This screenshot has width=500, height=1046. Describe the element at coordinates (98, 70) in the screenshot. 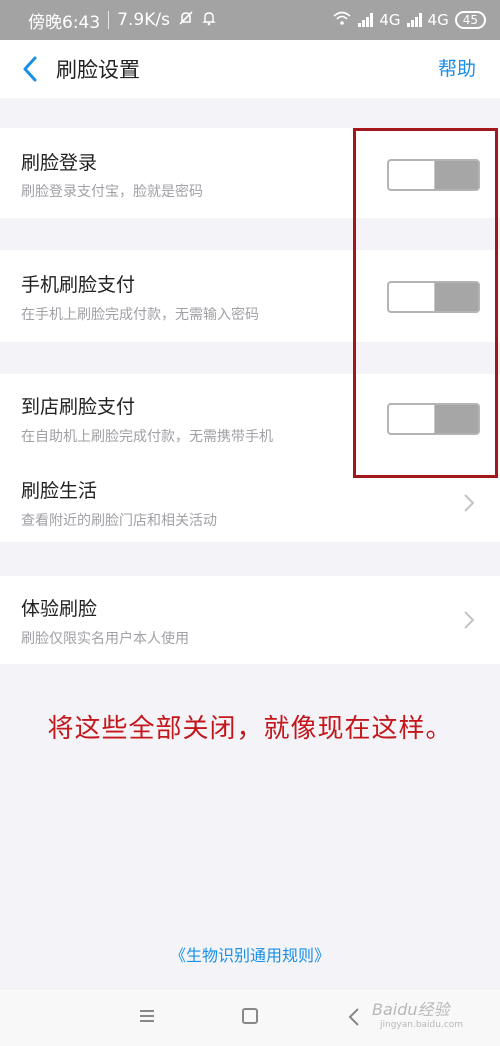

I see `page-title: 刷脸设置` at that location.